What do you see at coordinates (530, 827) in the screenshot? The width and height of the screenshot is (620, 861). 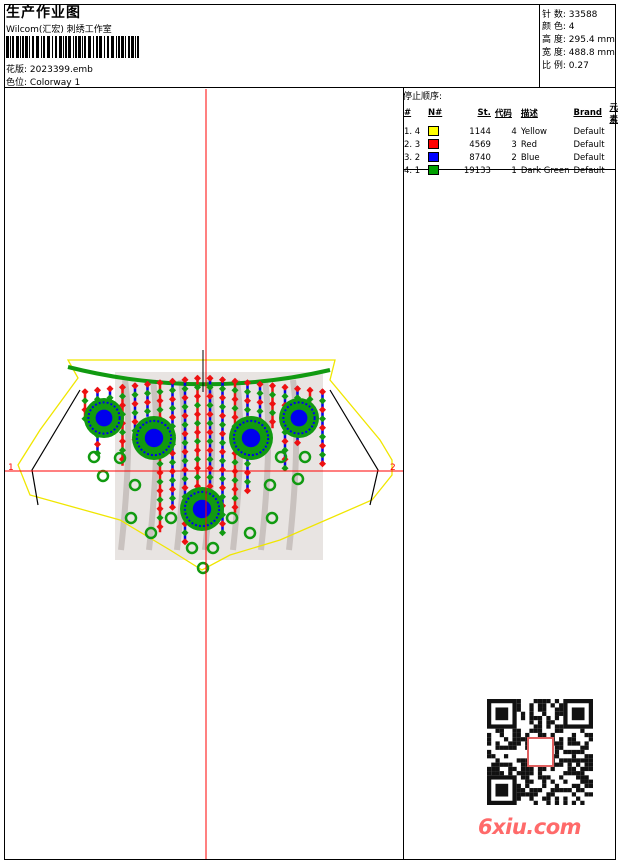 I see `watermark-text: 6xiu.com` at bounding box center [530, 827].